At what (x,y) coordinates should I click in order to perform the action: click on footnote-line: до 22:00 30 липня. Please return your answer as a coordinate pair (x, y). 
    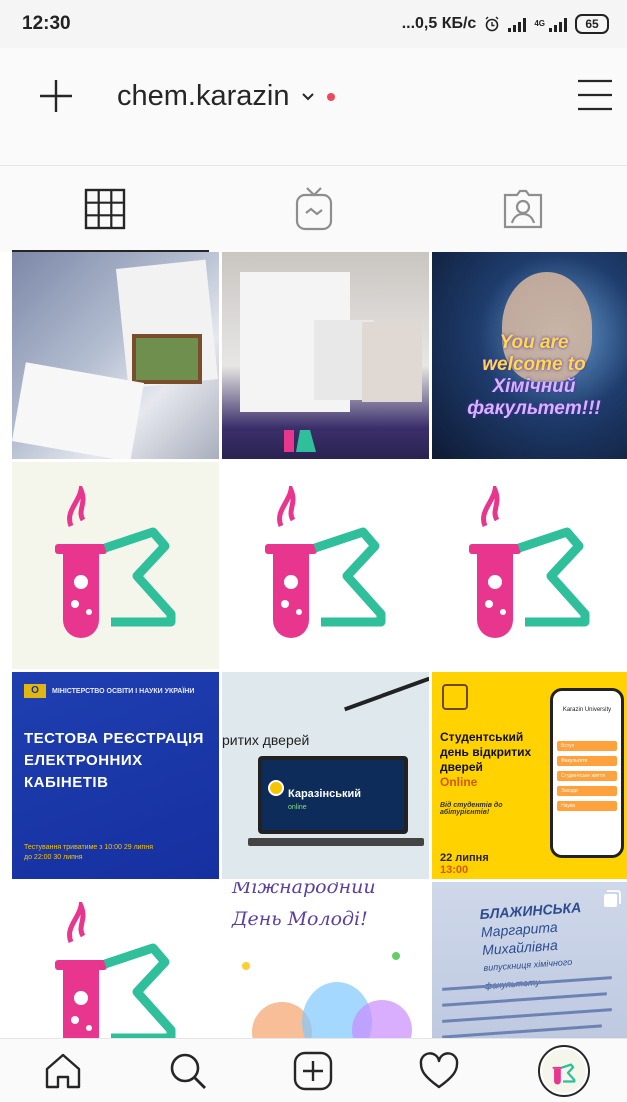
    Looking at the image, I should click on (53, 857).